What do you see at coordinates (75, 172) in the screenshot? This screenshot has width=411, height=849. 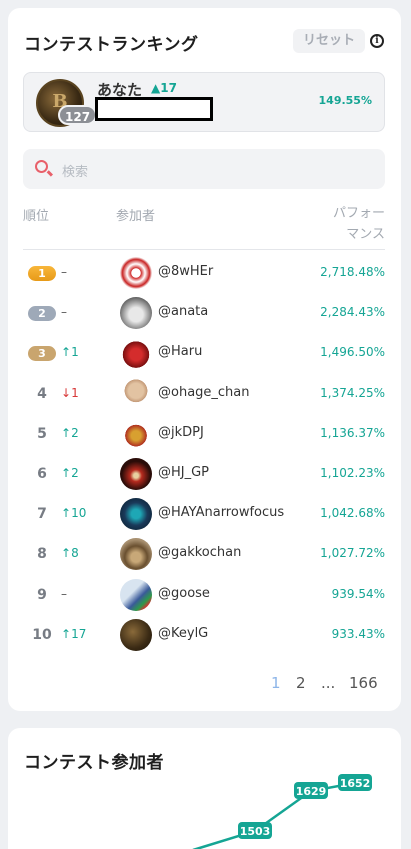 I see `search-placeholder: 検索` at bounding box center [75, 172].